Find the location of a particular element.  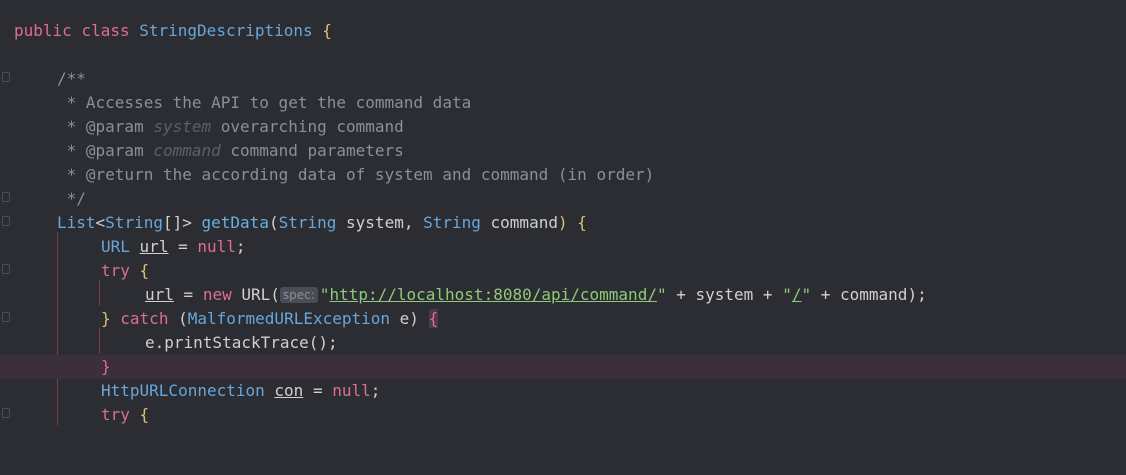

comment: /** is located at coordinates (71, 78).